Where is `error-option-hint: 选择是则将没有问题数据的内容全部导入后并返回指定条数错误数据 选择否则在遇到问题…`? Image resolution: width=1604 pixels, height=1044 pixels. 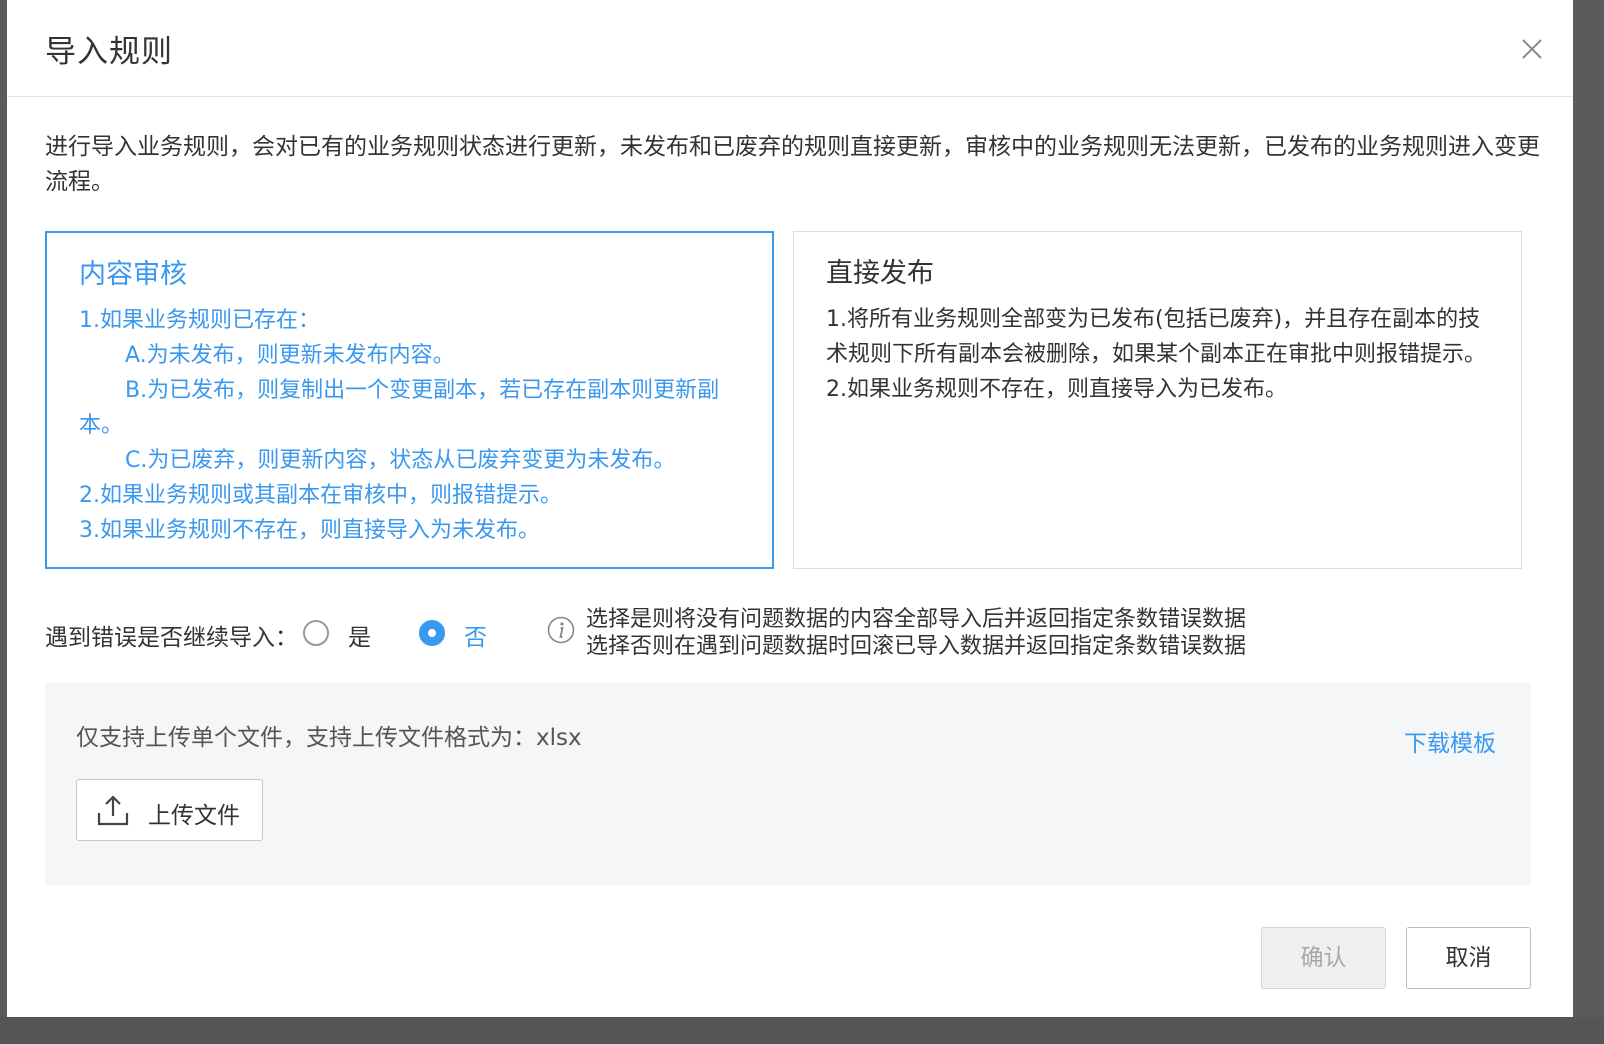 error-option-hint: 选择是则将没有问题数据的内容全部导入后并返回指定条数错误数据 选择否则在遇到问题… is located at coordinates (916, 633).